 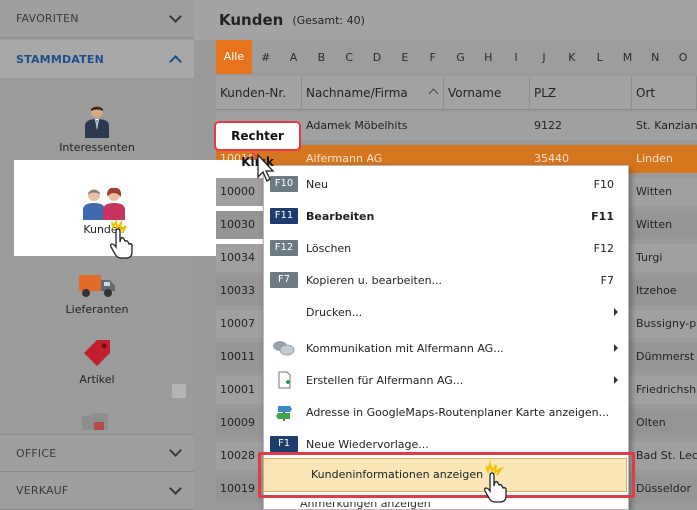 What do you see at coordinates (42, 490) in the screenshot?
I see `section-label: VERKAUF` at bounding box center [42, 490].